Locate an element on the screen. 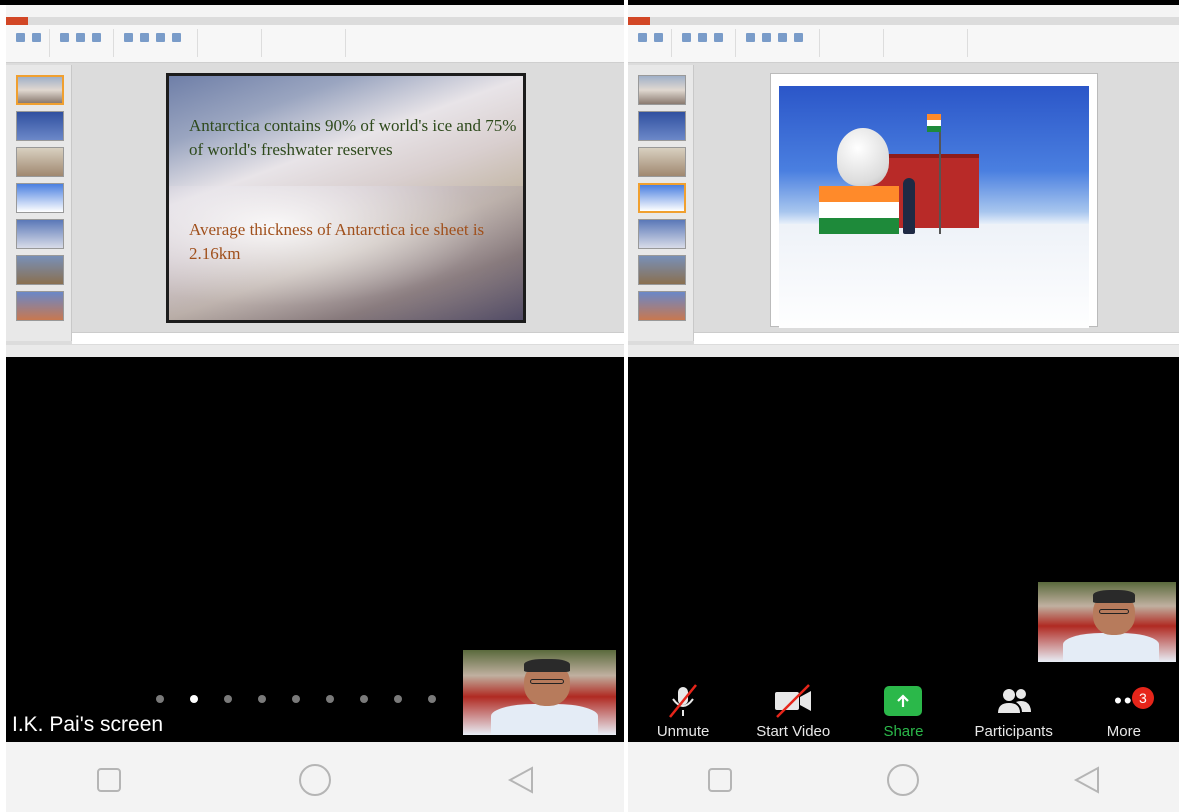 Image resolution: width=1179 pixels, height=812 pixels. microphone-off-icon is located at coordinates (683, 701).